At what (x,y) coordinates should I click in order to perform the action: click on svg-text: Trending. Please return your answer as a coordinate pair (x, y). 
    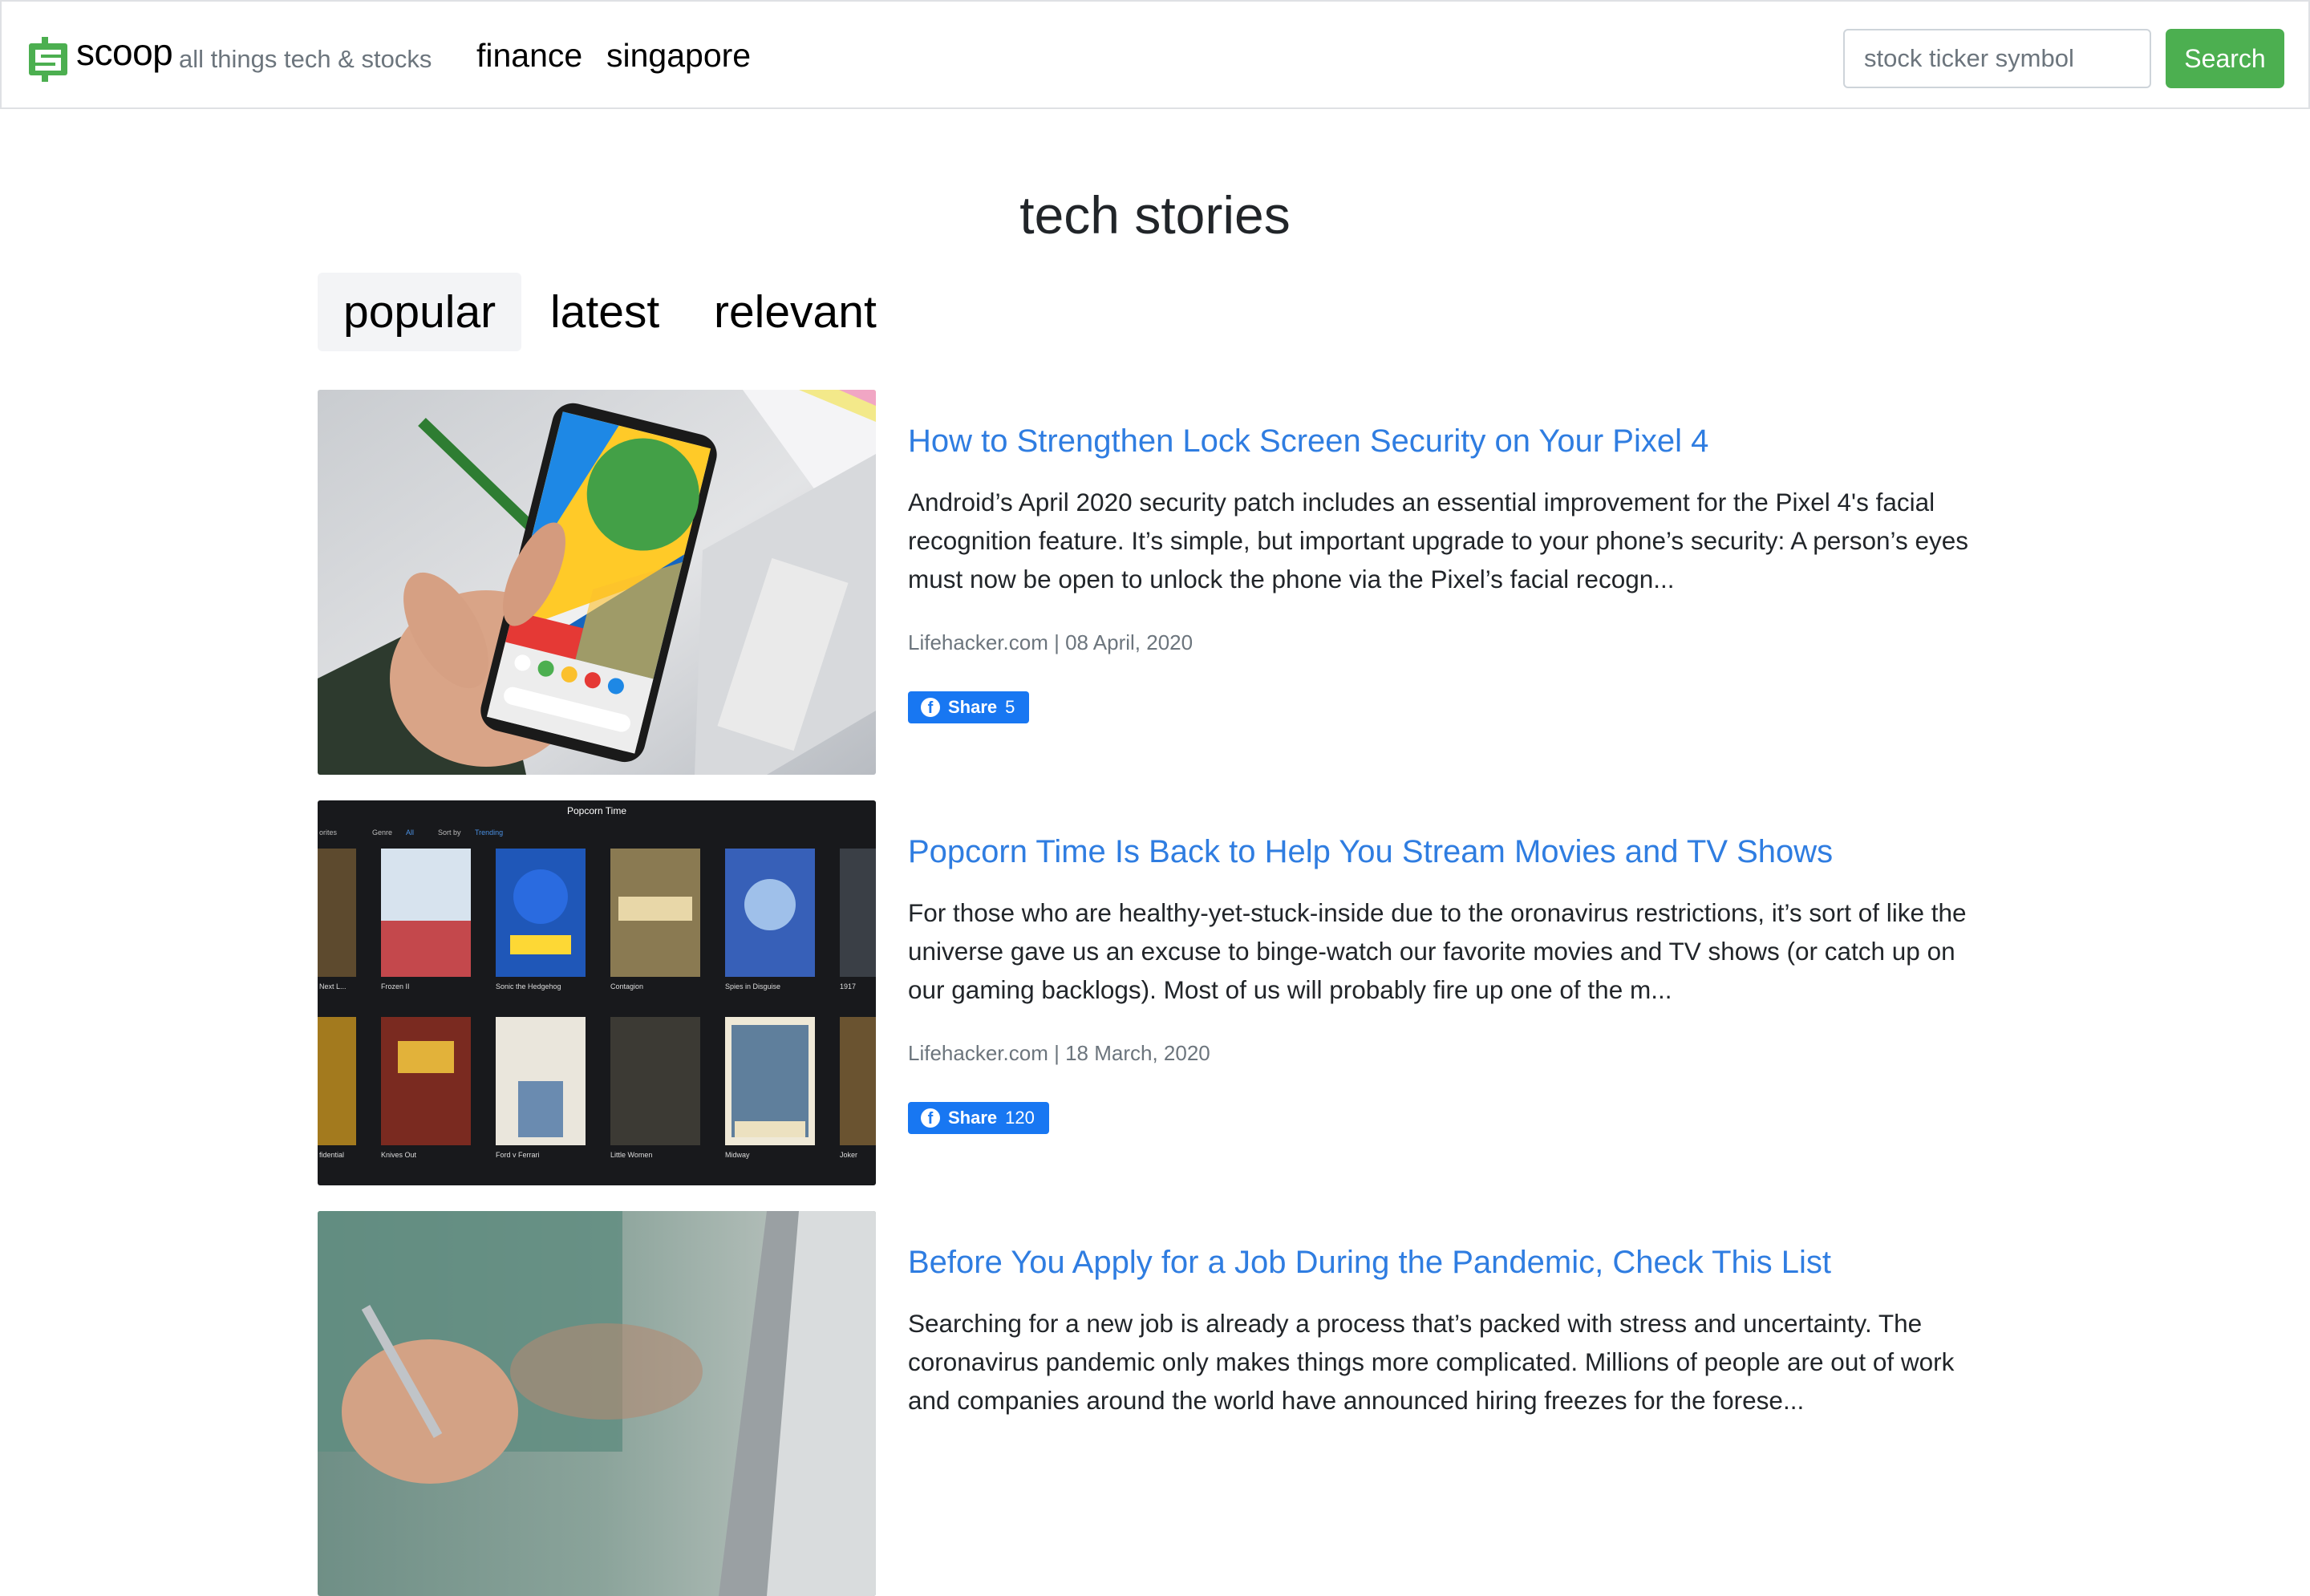
    Looking at the image, I should click on (489, 832).